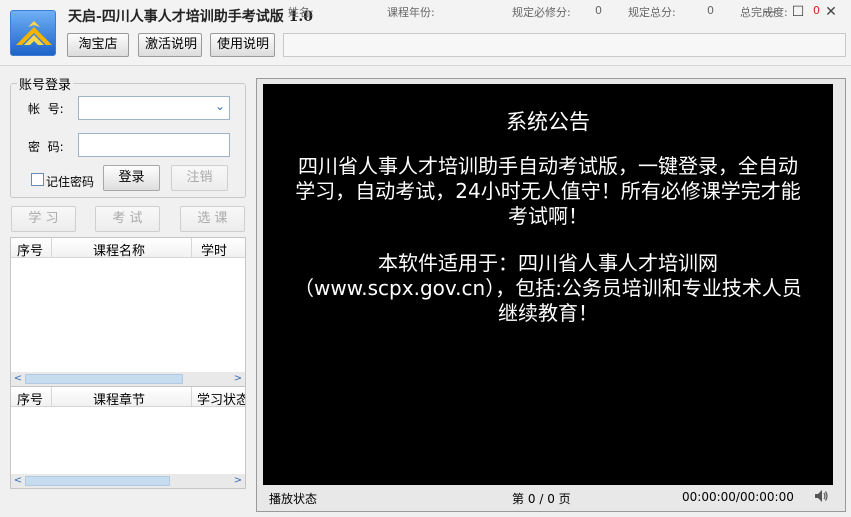 This screenshot has width=851, height=517. I want to click on course-list-scrollbar: < >, so click(128, 379).